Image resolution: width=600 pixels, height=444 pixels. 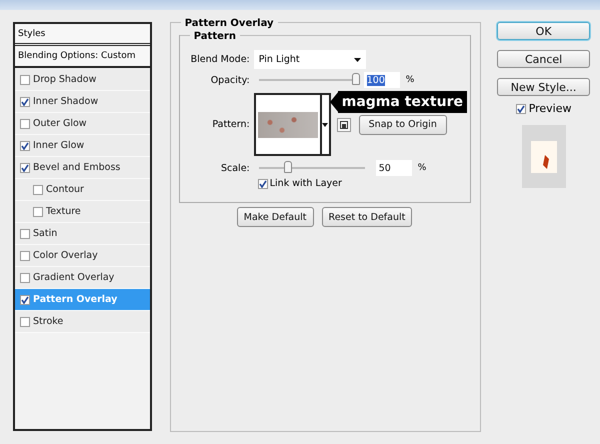 What do you see at coordinates (45, 233) in the screenshot?
I see `style-label: Satin` at bounding box center [45, 233].